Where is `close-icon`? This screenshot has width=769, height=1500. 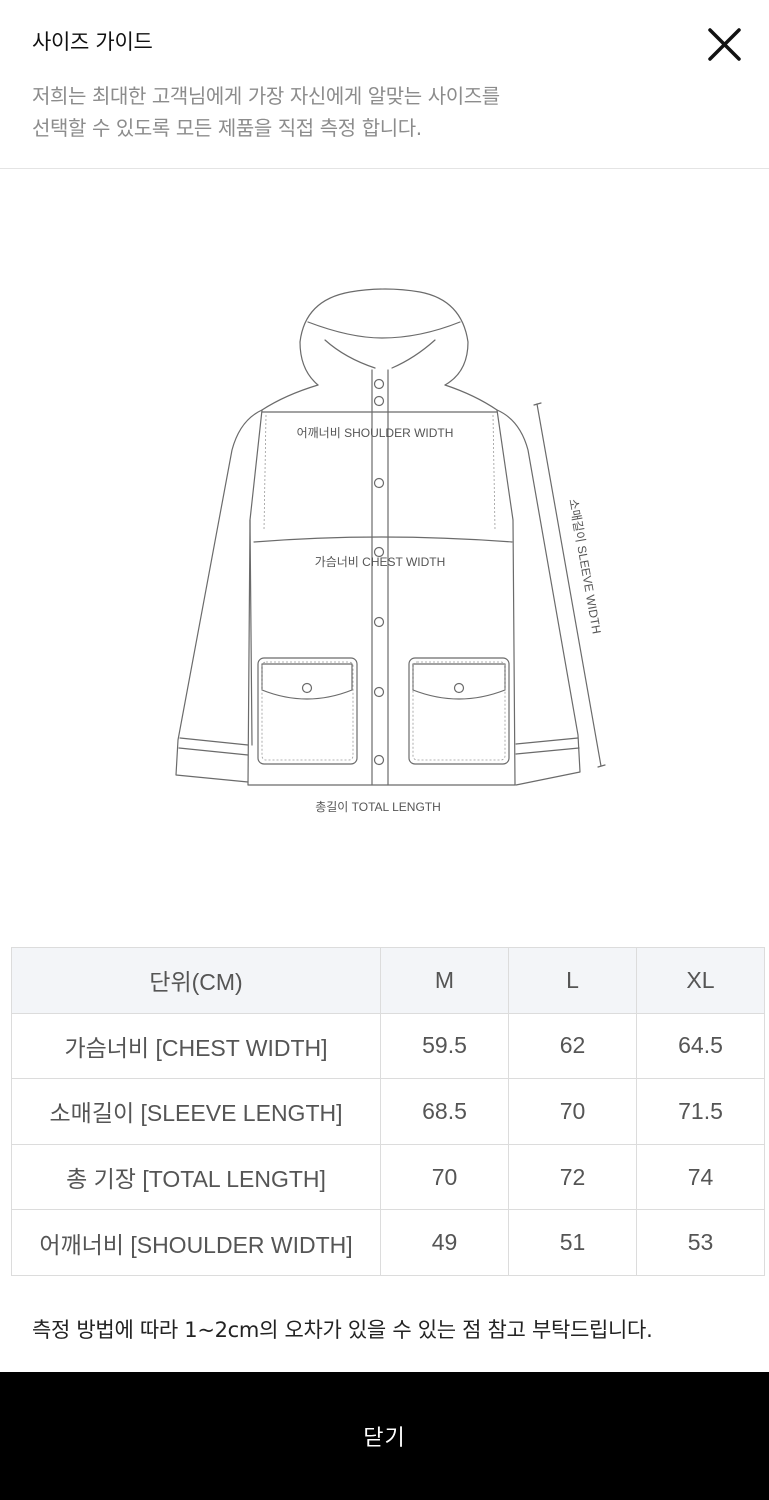
close-icon is located at coordinates (724, 45).